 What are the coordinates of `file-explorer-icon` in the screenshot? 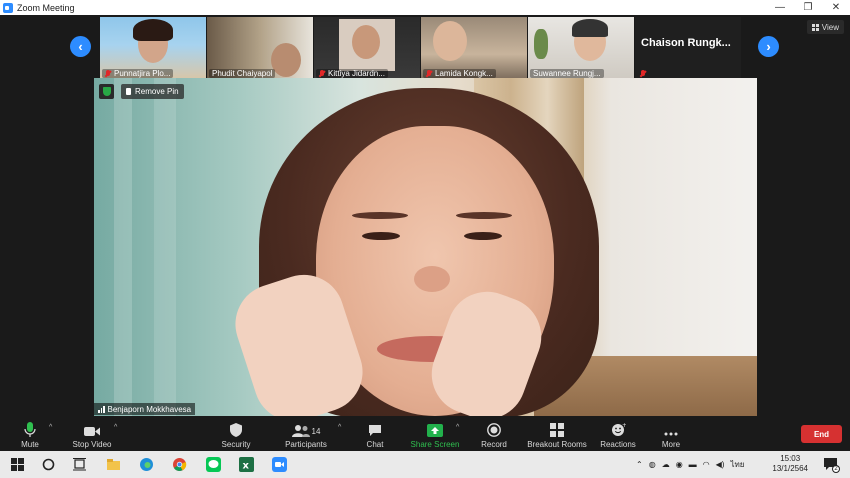 It's located at (113, 464).